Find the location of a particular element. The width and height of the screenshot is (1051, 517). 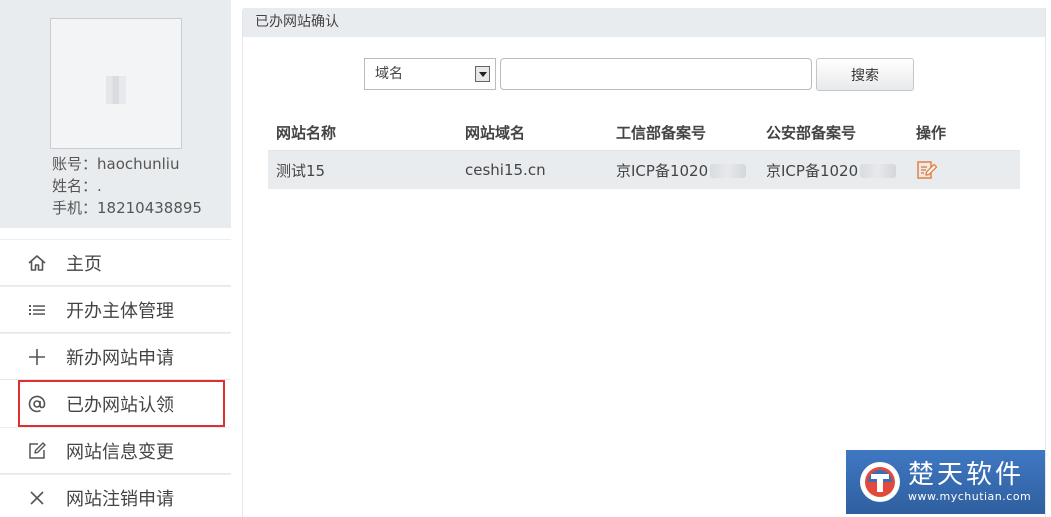

search-button: 搜索 is located at coordinates (865, 74).